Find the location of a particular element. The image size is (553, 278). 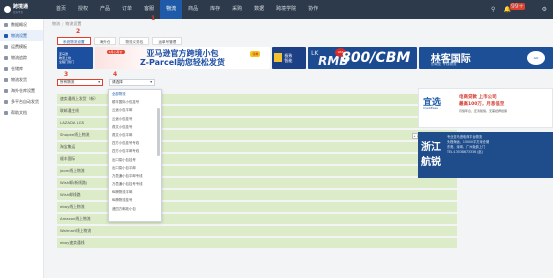

sidebar-item-shipping: 物流发货 is located at coordinates (21, 79).